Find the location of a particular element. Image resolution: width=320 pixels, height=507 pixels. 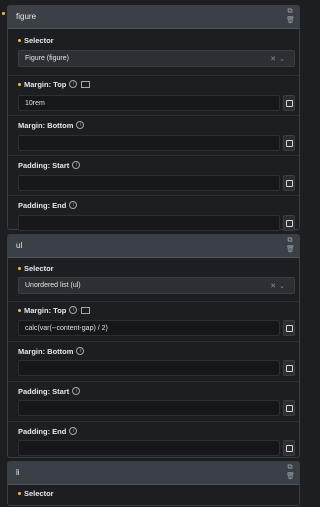

selector-select: Figure (figure) ✕⌄ is located at coordinates (156, 58).